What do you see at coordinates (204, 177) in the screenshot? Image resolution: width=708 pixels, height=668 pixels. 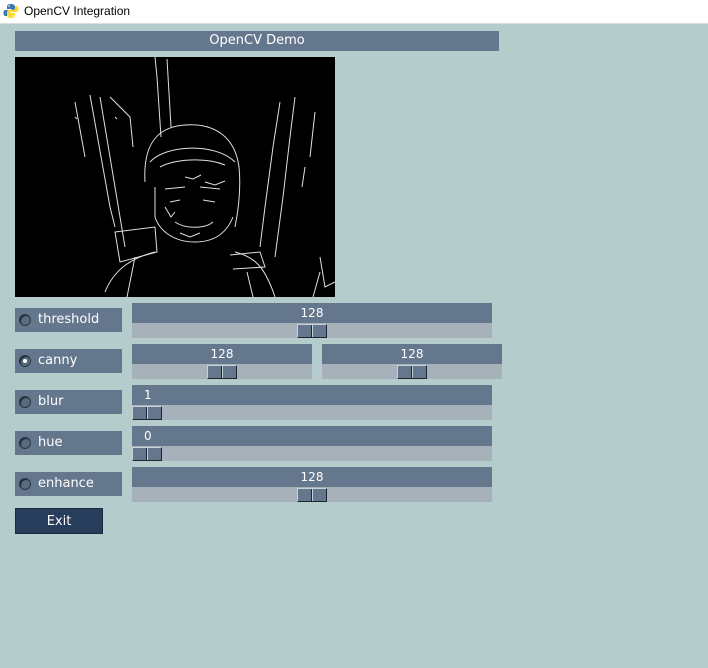 I see `edge-image` at bounding box center [204, 177].